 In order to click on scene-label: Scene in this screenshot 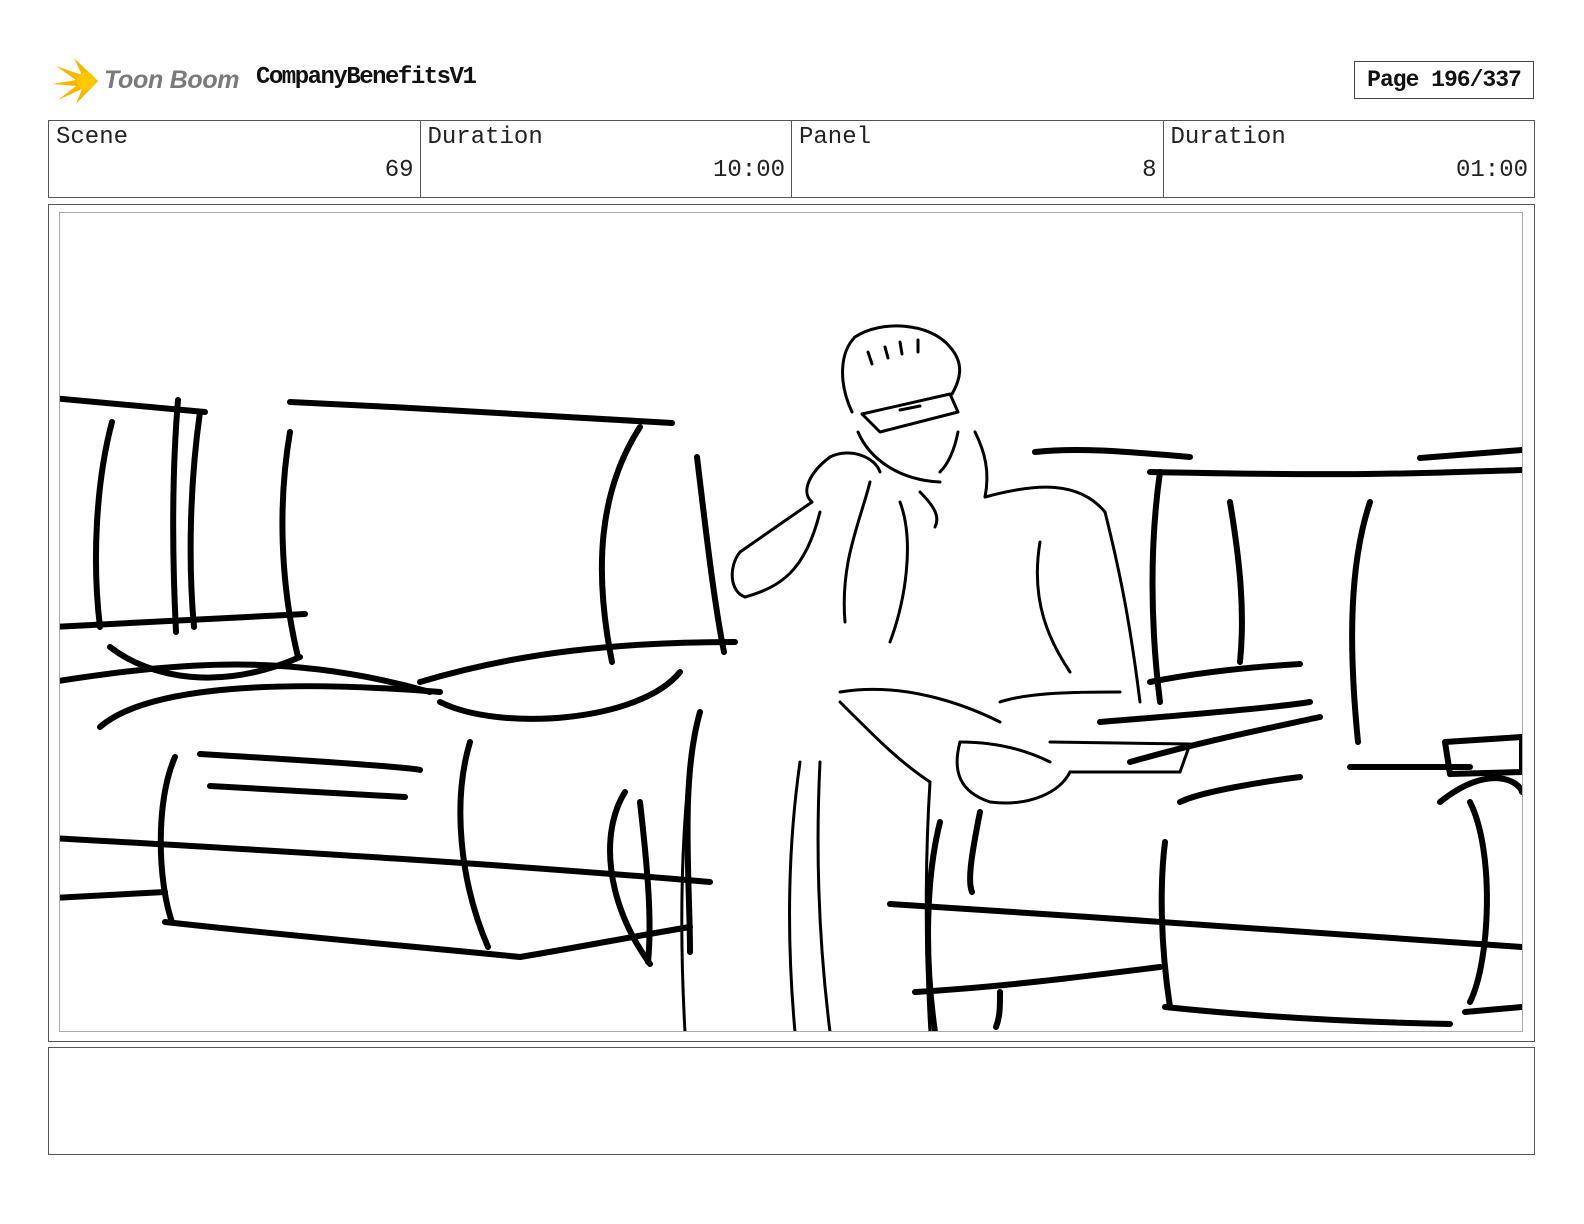, I will do `click(92, 137)`.